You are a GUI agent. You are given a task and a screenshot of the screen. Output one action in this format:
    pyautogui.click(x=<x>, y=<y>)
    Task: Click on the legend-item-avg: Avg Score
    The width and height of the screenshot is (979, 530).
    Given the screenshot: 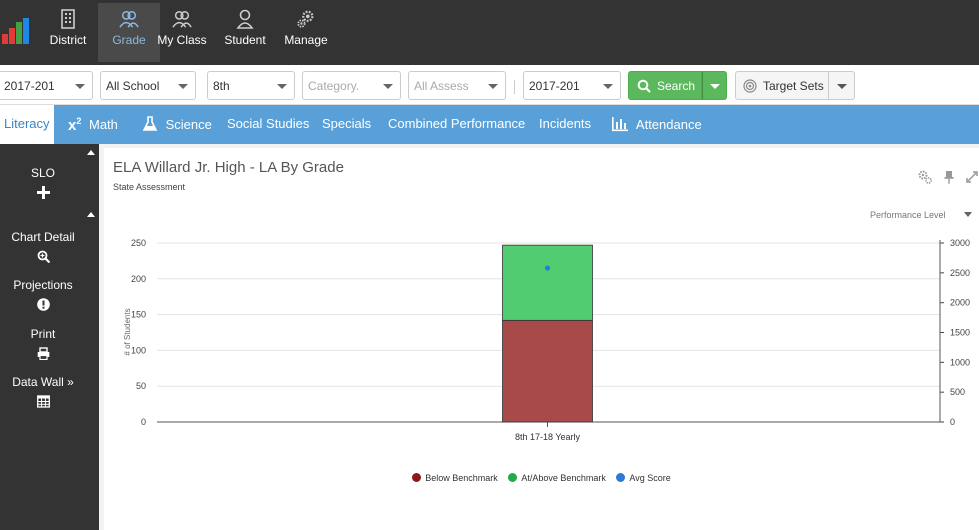 What is the action you would take?
    pyautogui.click(x=643, y=478)
    